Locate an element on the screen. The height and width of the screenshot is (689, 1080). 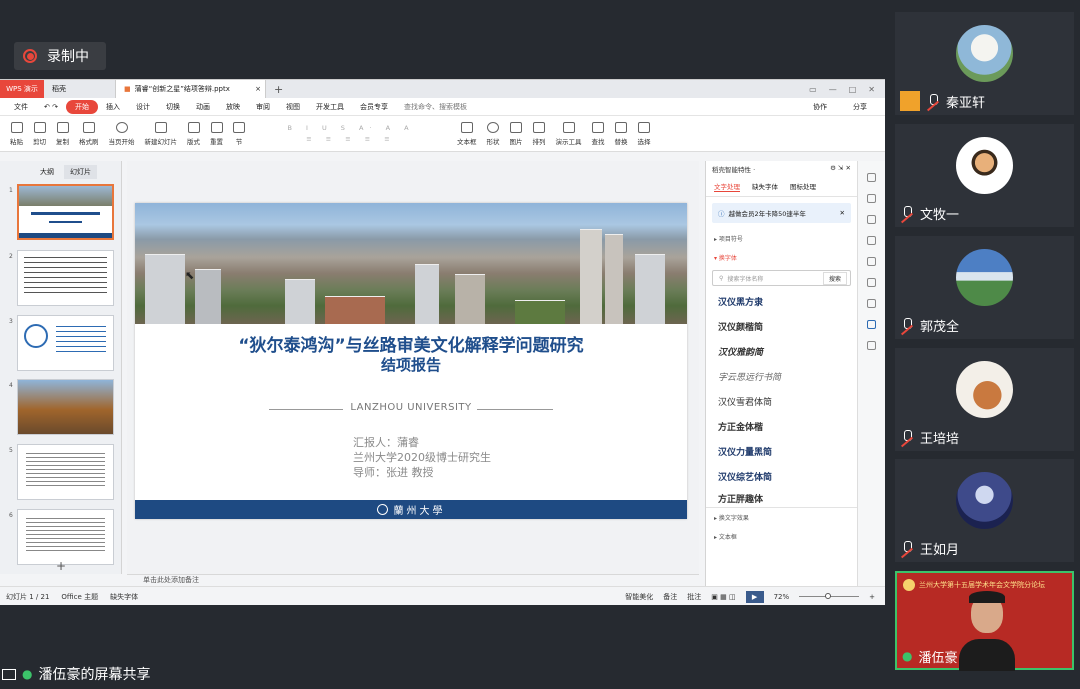
font-search-input: 搜索字体名称 is located at coordinates (745, 278).